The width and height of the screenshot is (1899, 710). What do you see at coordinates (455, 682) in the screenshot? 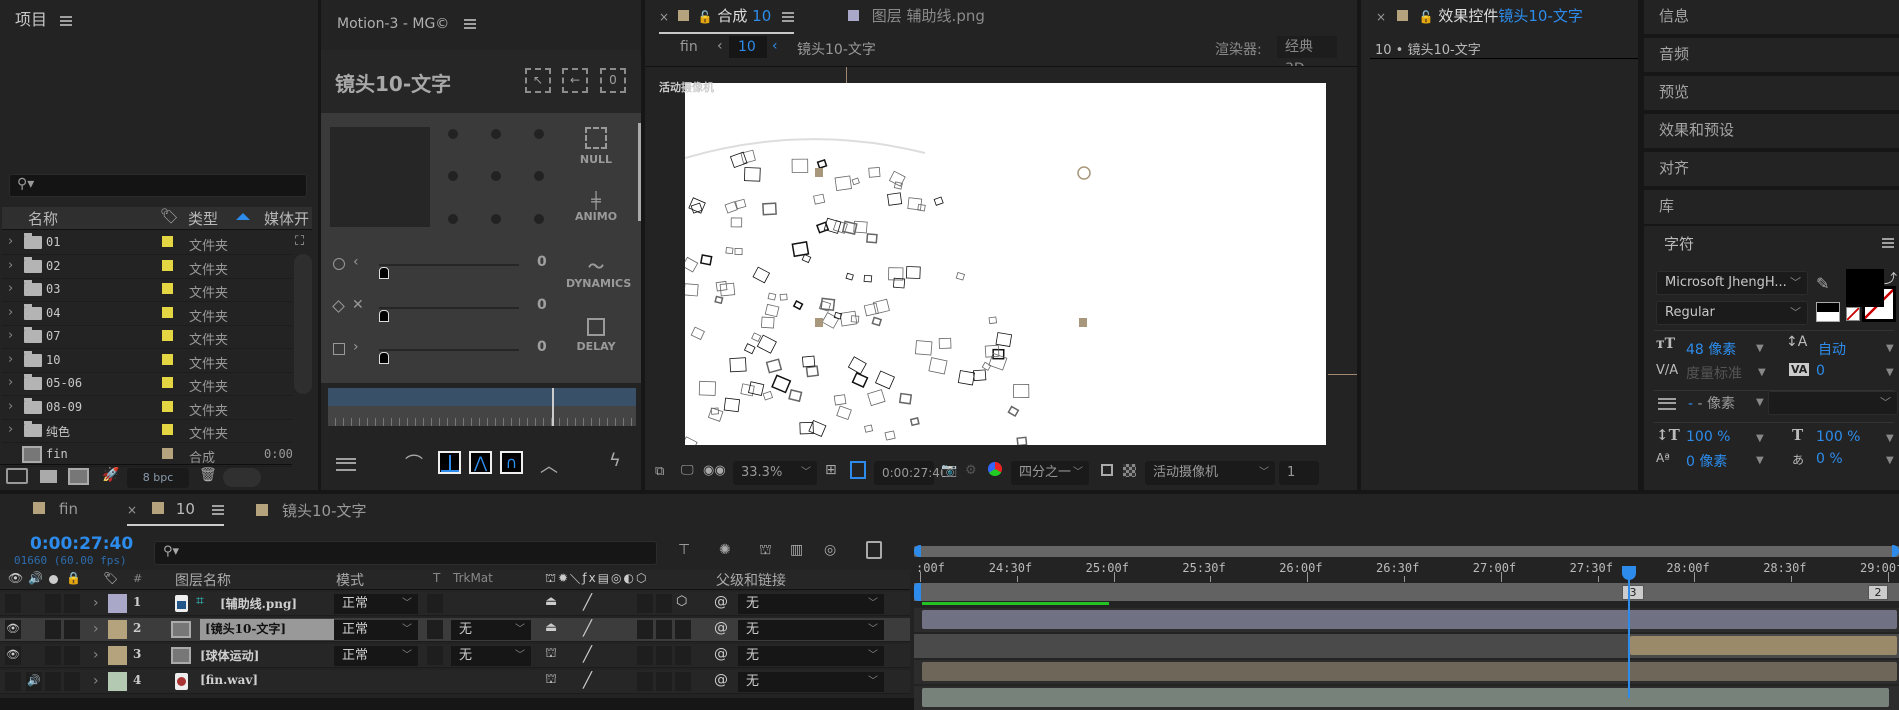
I see `layer-row: 🔊 › 4 [fin.wav] ⛫ ╱ @ 无 ﹀` at bounding box center [455, 682].